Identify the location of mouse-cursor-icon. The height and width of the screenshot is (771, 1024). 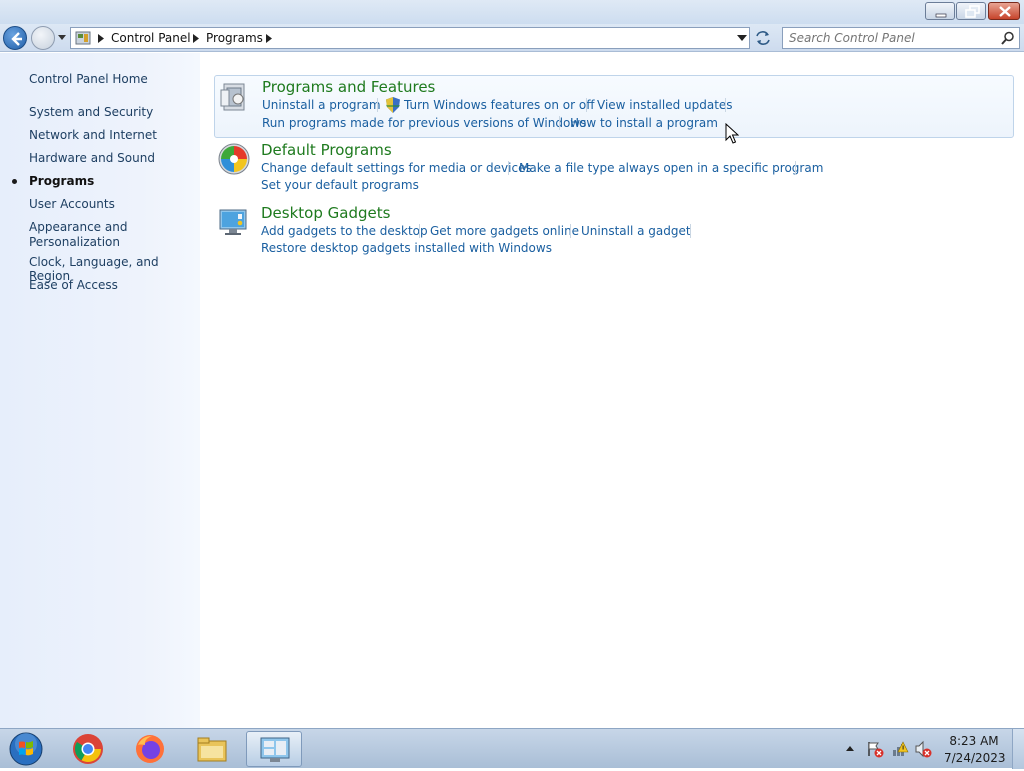
(732, 133).